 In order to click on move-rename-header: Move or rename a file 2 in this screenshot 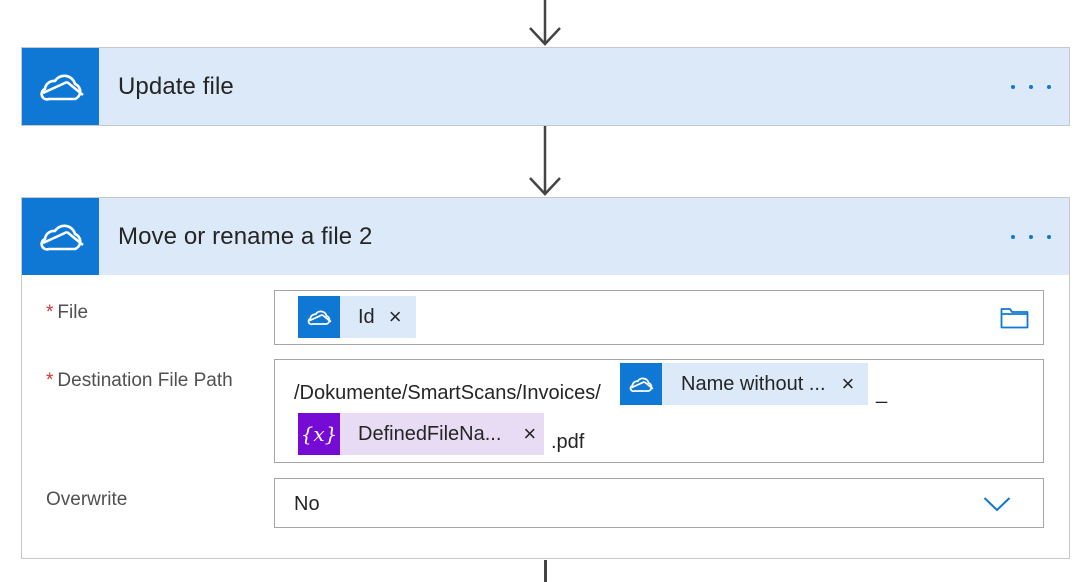, I will do `click(545, 236)`.